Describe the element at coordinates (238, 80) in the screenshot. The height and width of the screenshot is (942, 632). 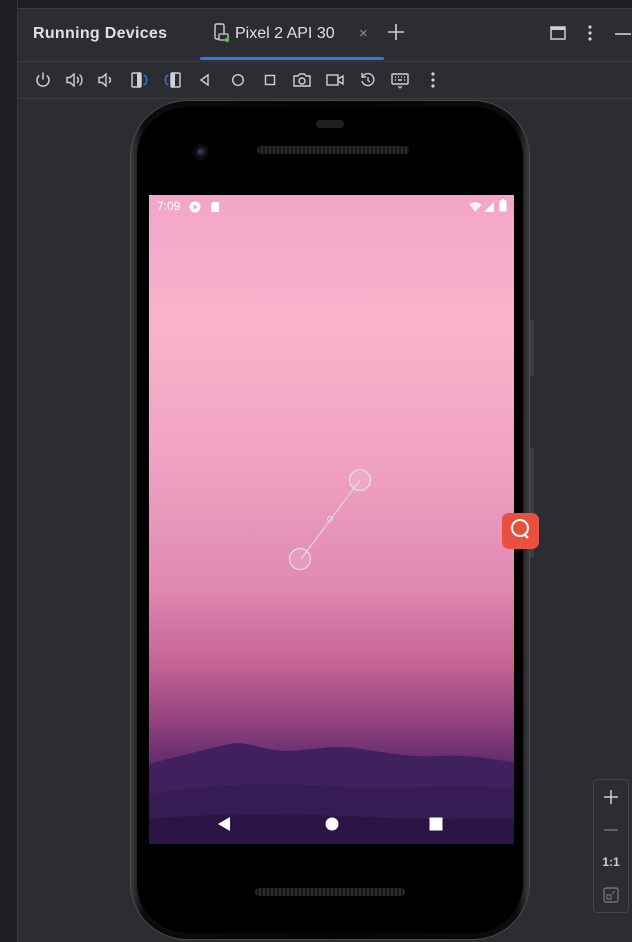
I see `home-icon` at that location.